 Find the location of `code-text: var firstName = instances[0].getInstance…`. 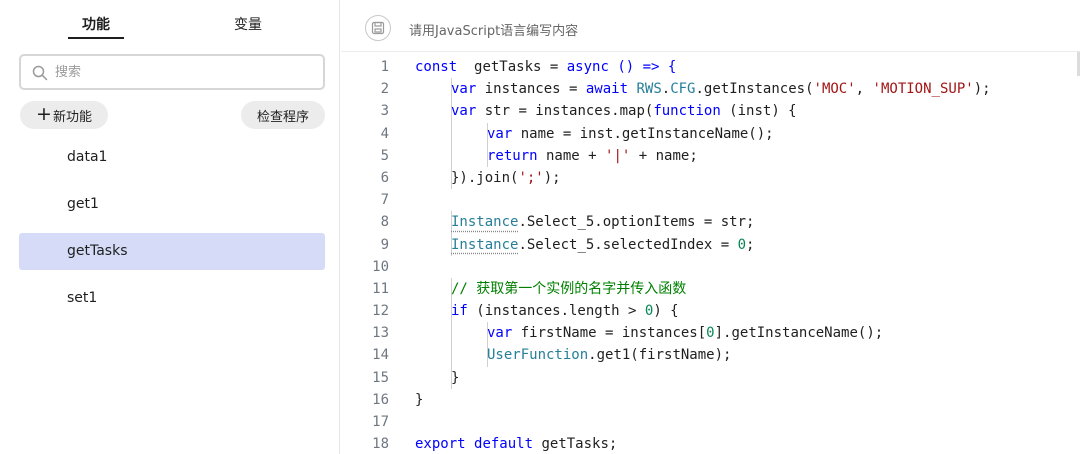

code-text: var firstName = instances[0].getInstance… is located at coordinates (685, 333).